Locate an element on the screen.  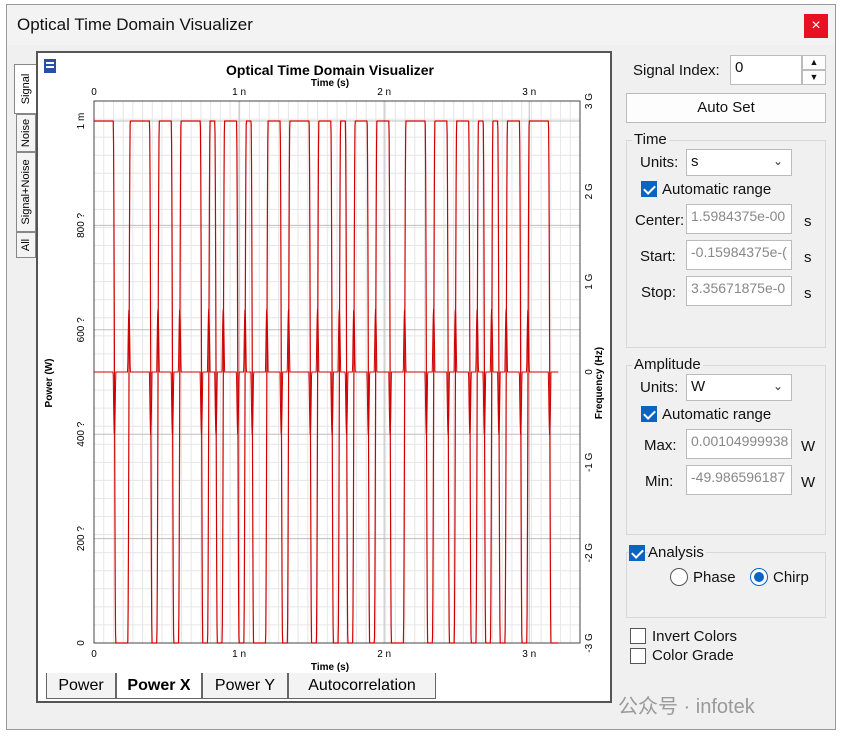
stop-unit: s is located at coordinates (808, 293).